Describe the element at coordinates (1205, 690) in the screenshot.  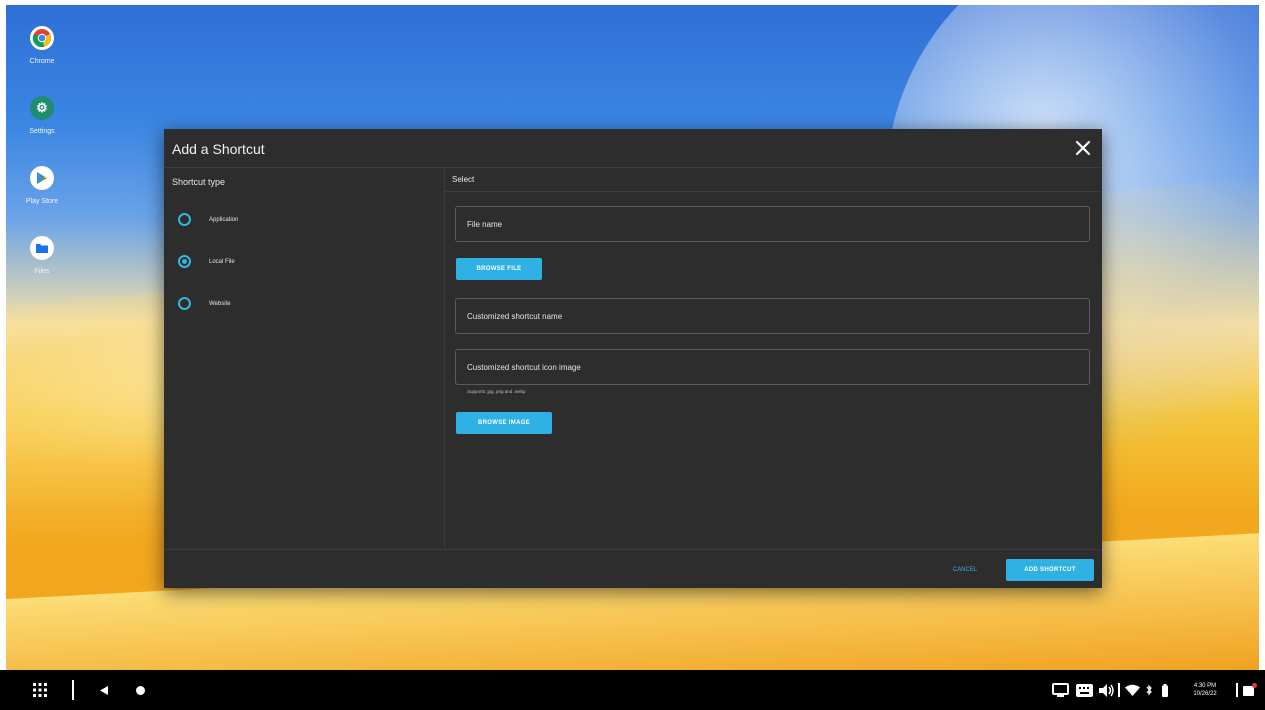
I see `clock: 4:30 PM 10/26/22` at that location.